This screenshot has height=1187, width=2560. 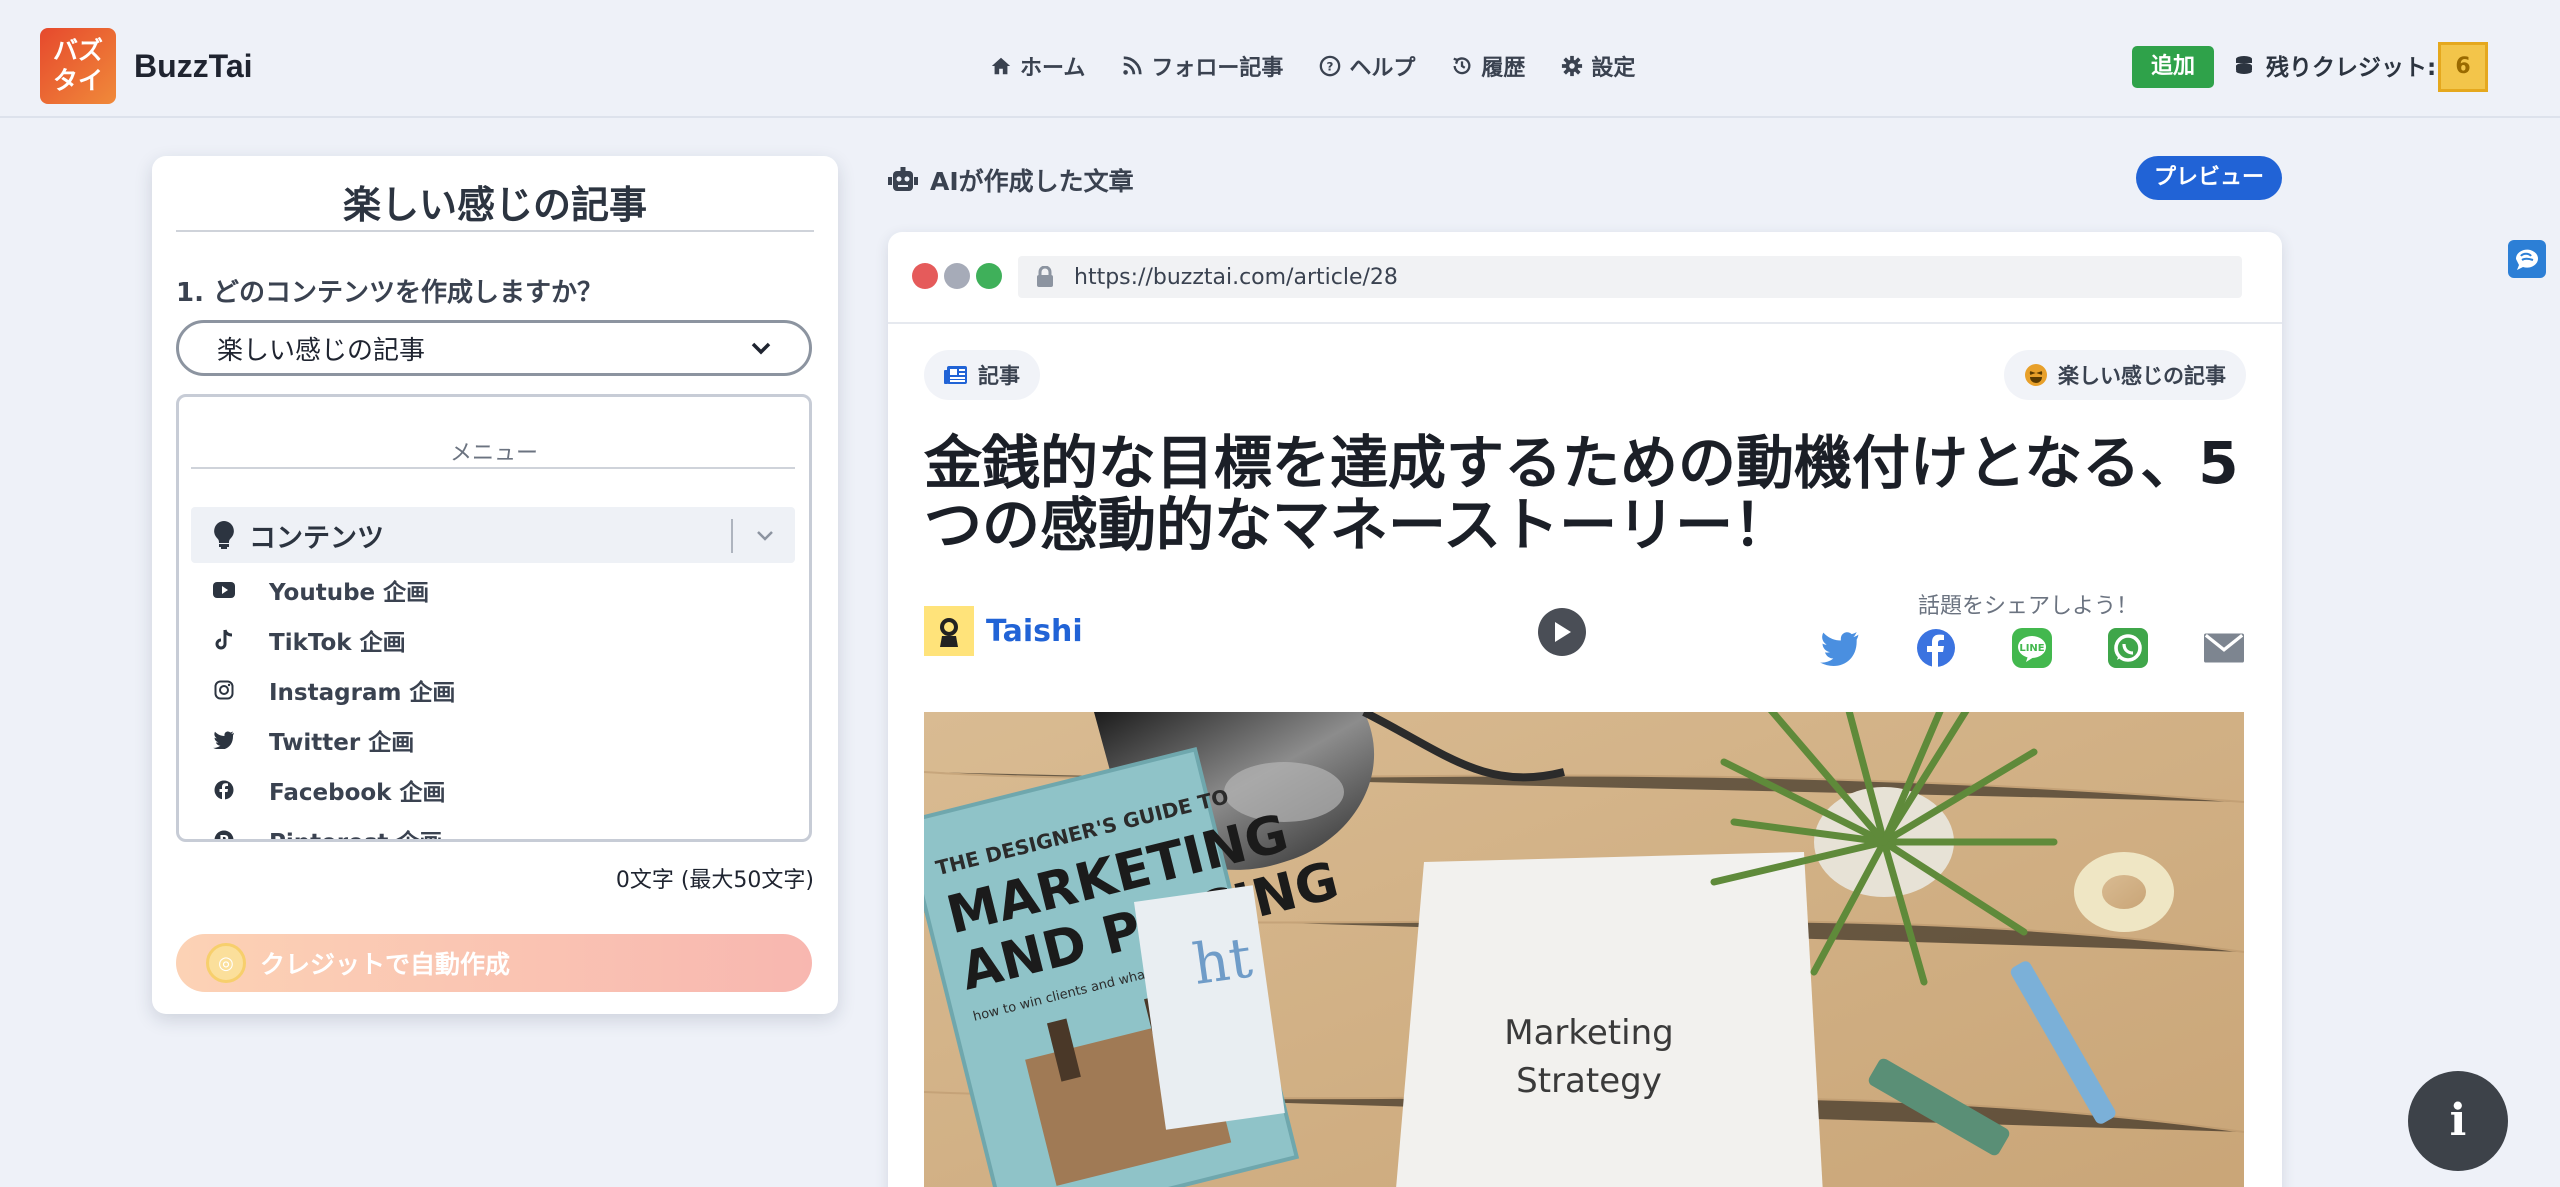 I want to click on window-maximize-dot, so click(x=989, y=276).